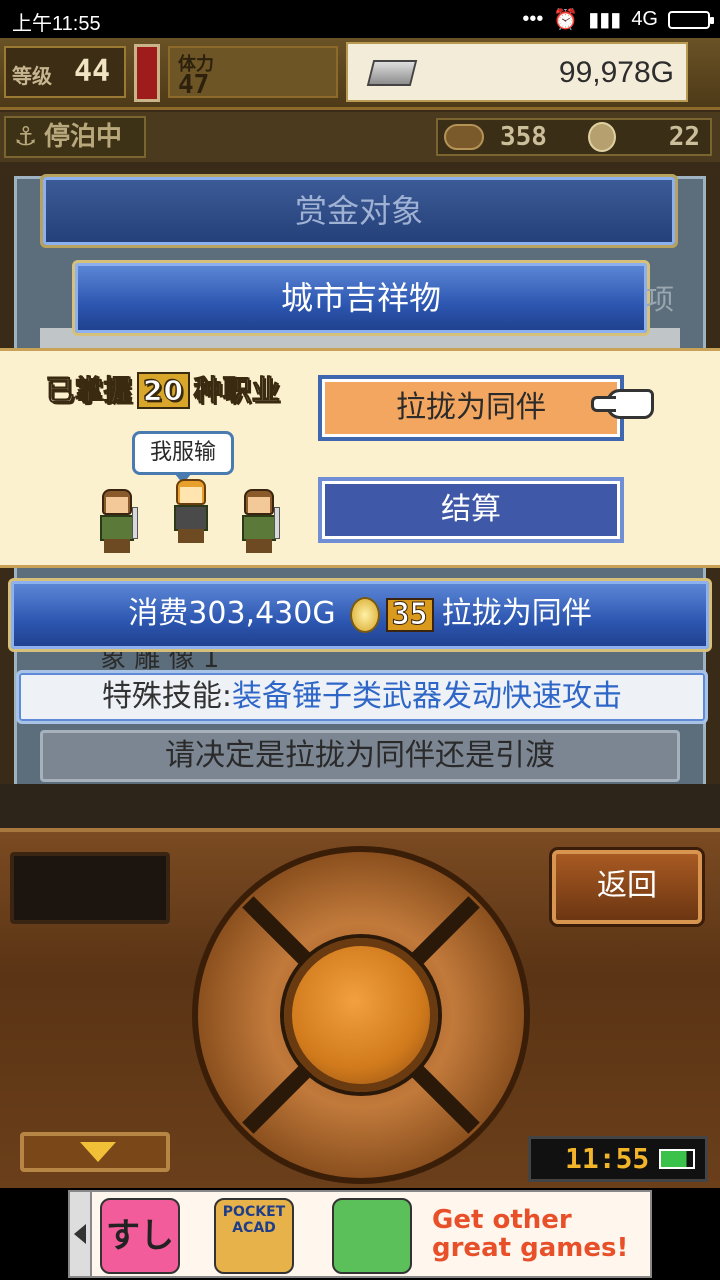  What do you see at coordinates (190, 512) in the screenshot?
I see `mascot-sprite` at bounding box center [190, 512].